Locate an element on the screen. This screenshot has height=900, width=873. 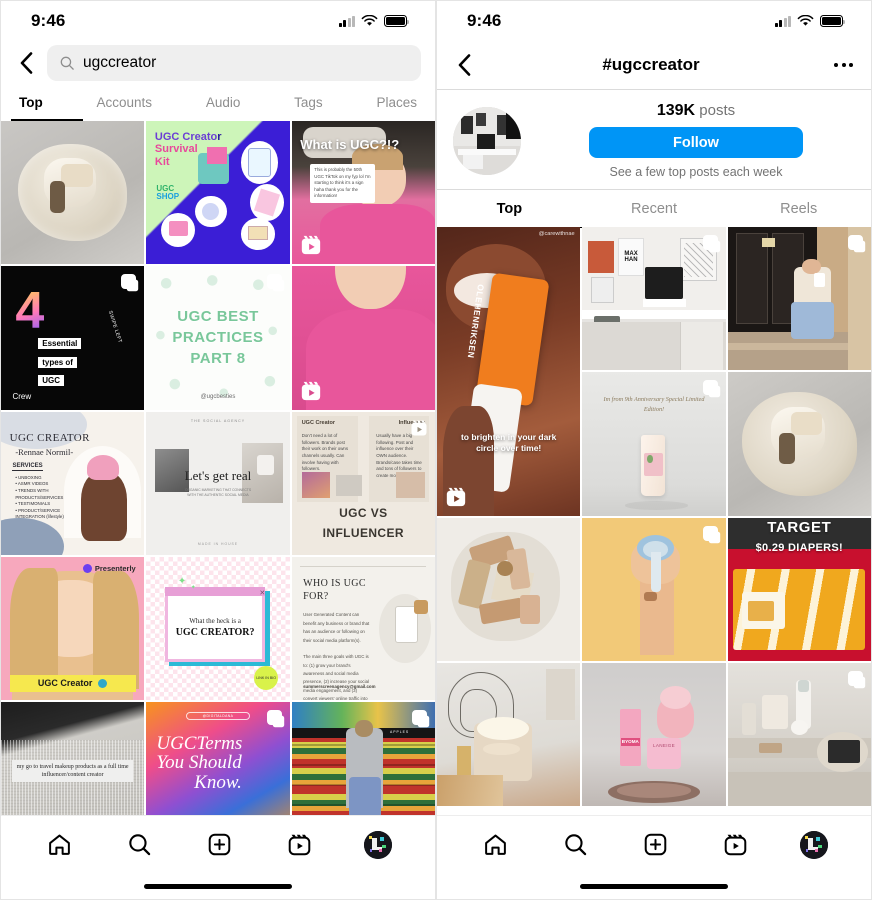
grid-post-g2 is located at coordinates (799, 299).